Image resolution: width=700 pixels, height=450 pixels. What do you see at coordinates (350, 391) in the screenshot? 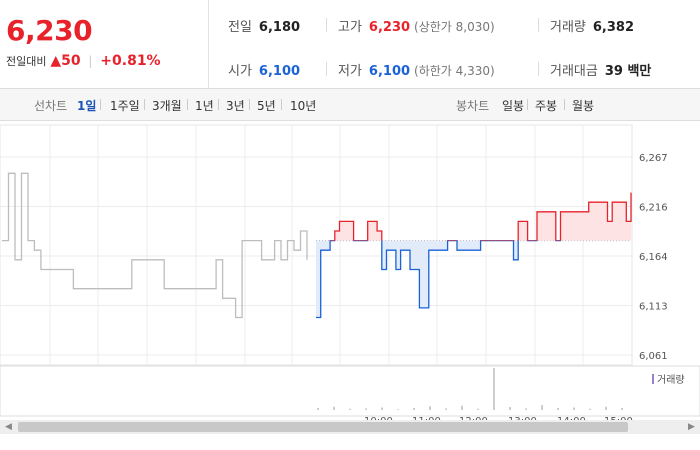
I see `volume-panel` at bounding box center [350, 391].